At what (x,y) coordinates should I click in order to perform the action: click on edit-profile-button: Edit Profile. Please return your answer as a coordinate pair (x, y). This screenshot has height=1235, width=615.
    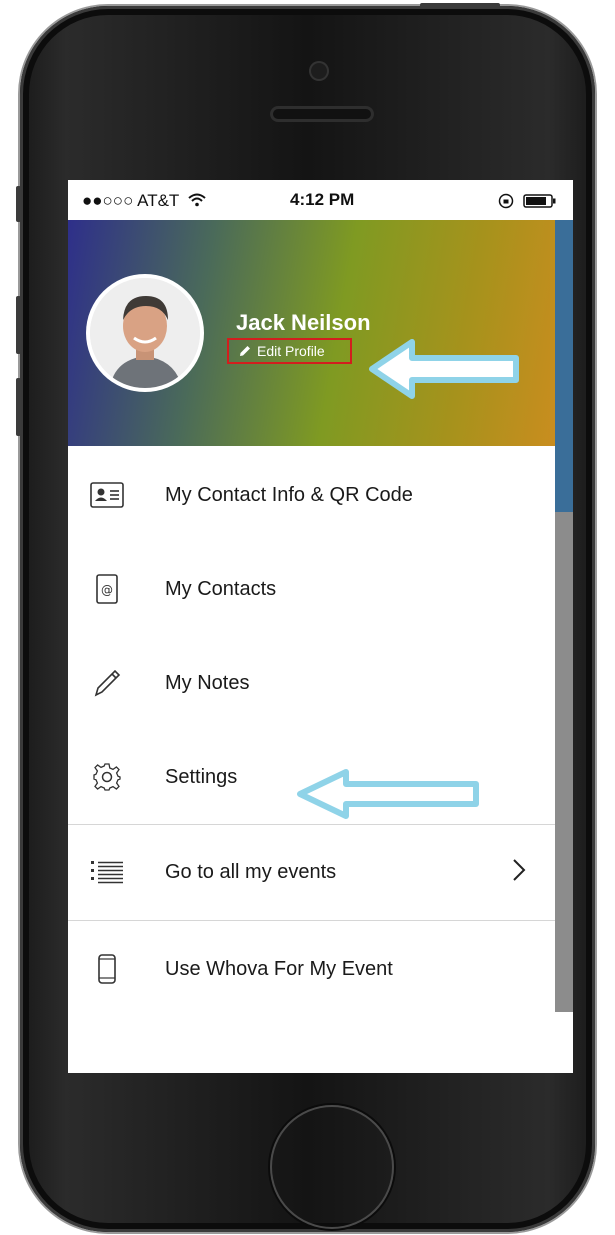
    Looking at the image, I should click on (289, 351).